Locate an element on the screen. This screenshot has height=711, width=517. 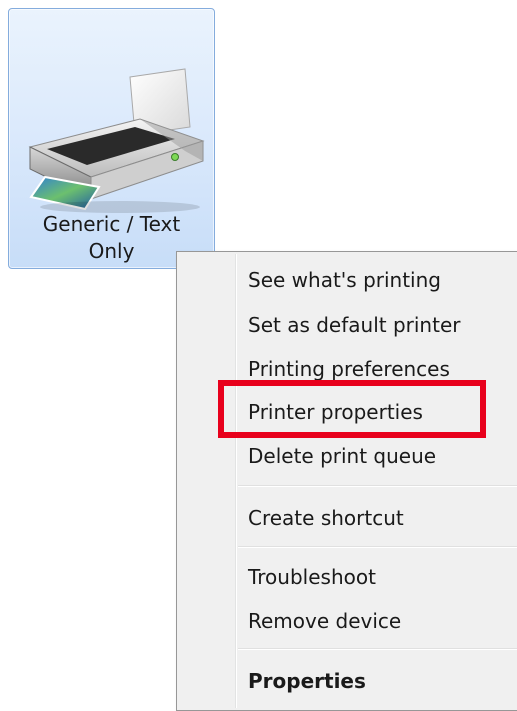
printer-tile: Generic / Text Only is located at coordinates (111, 138).